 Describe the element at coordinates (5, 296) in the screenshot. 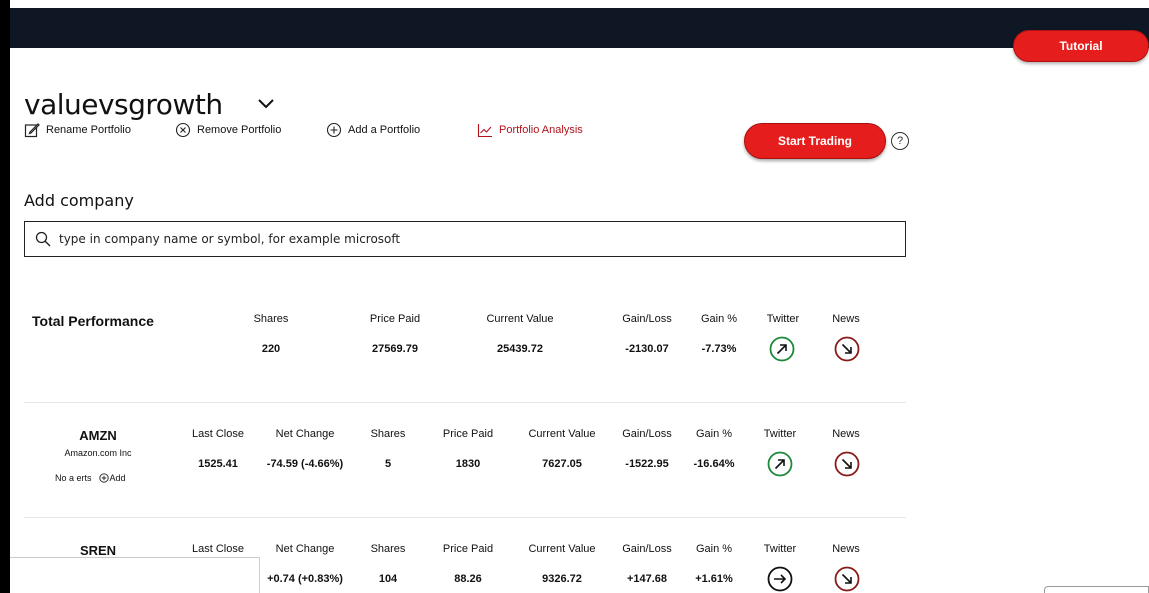

I see `window-frame-left` at that location.